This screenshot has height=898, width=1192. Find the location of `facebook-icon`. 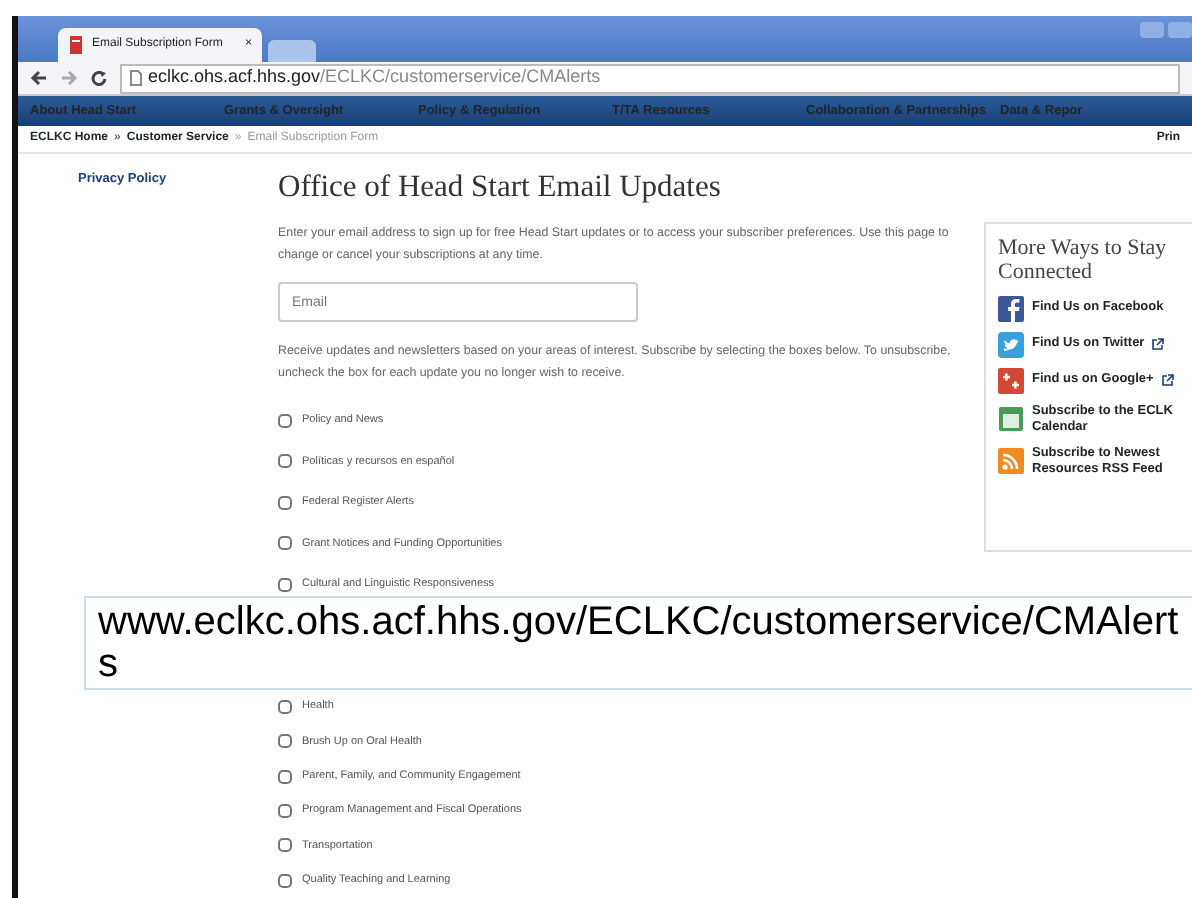

facebook-icon is located at coordinates (1011, 308).